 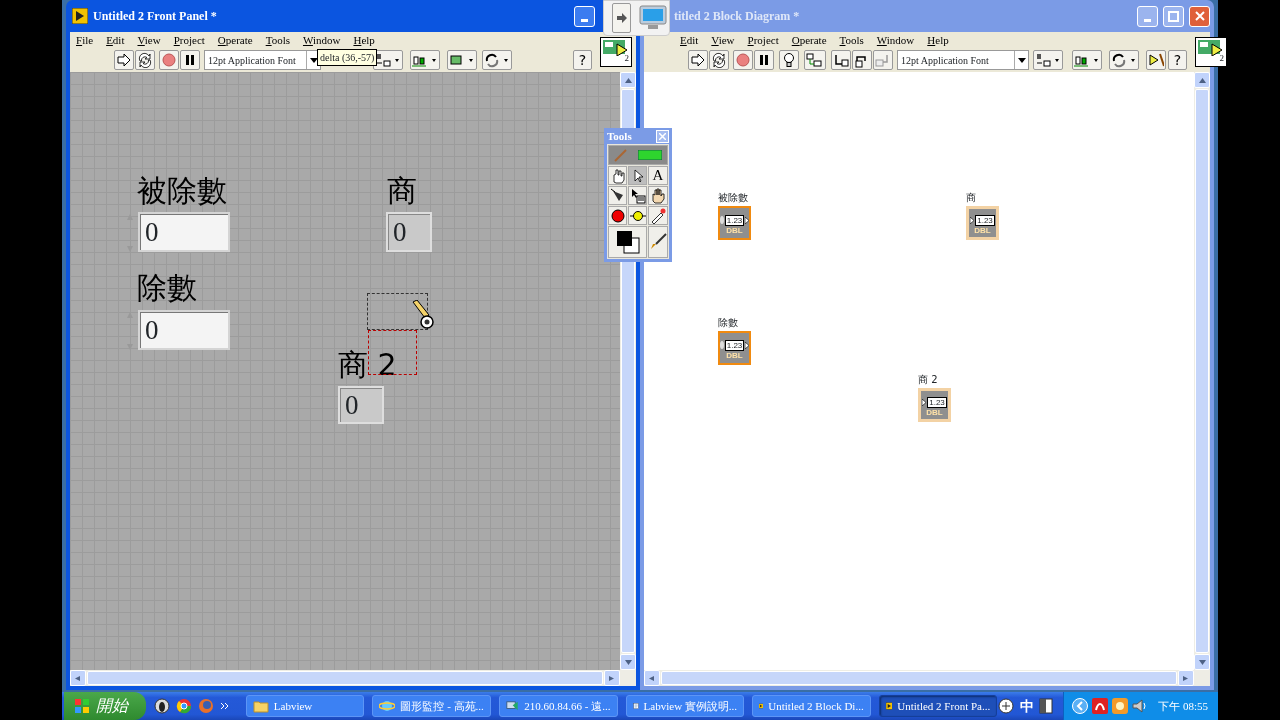 I want to click on clean-up-diagram-button, so click(x=1156, y=60).